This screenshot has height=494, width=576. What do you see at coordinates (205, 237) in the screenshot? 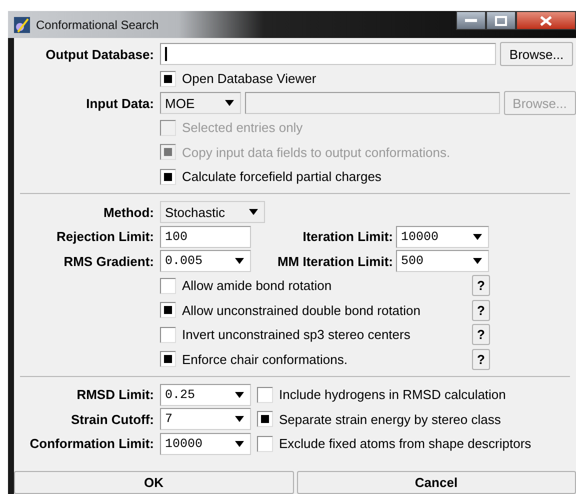
I see `text-field: 100` at bounding box center [205, 237].